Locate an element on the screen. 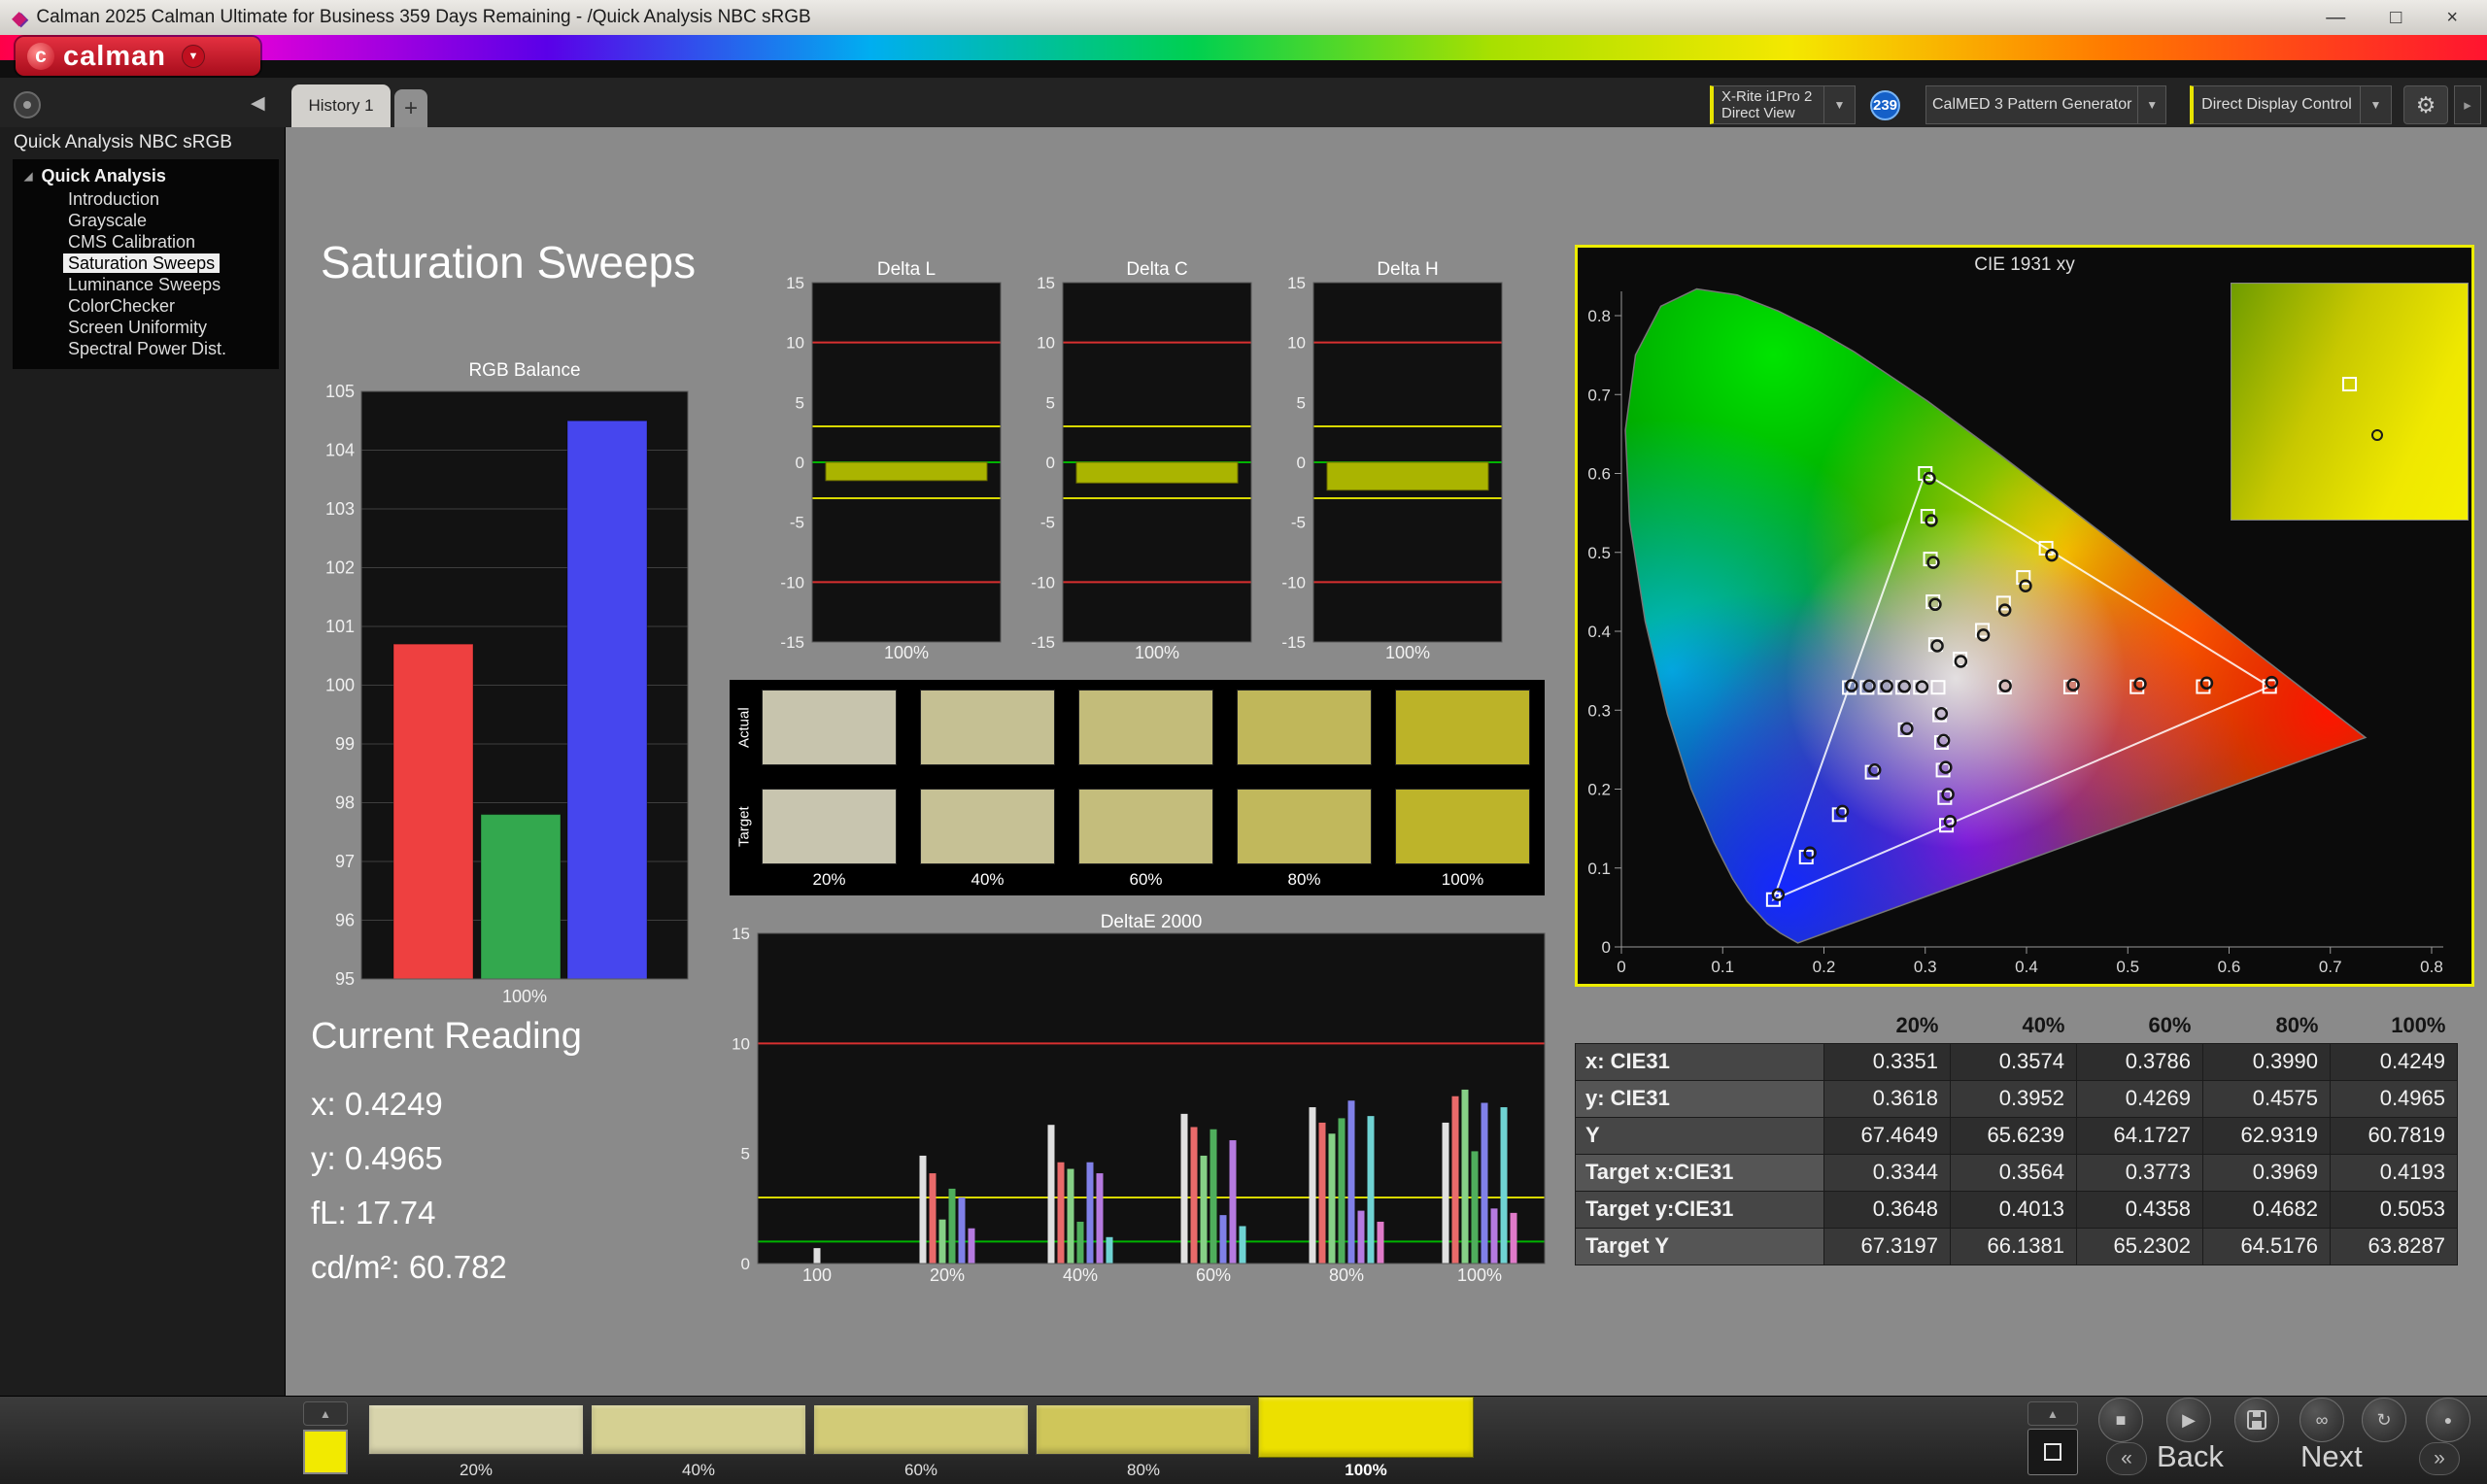 Image resolution: width=2487 pixels, height=1484 pixels. table-row: x: CIE31 0.3351 0.3574 0.3786 0.3990 0.4249 is located at coordinates (2016, 1061).